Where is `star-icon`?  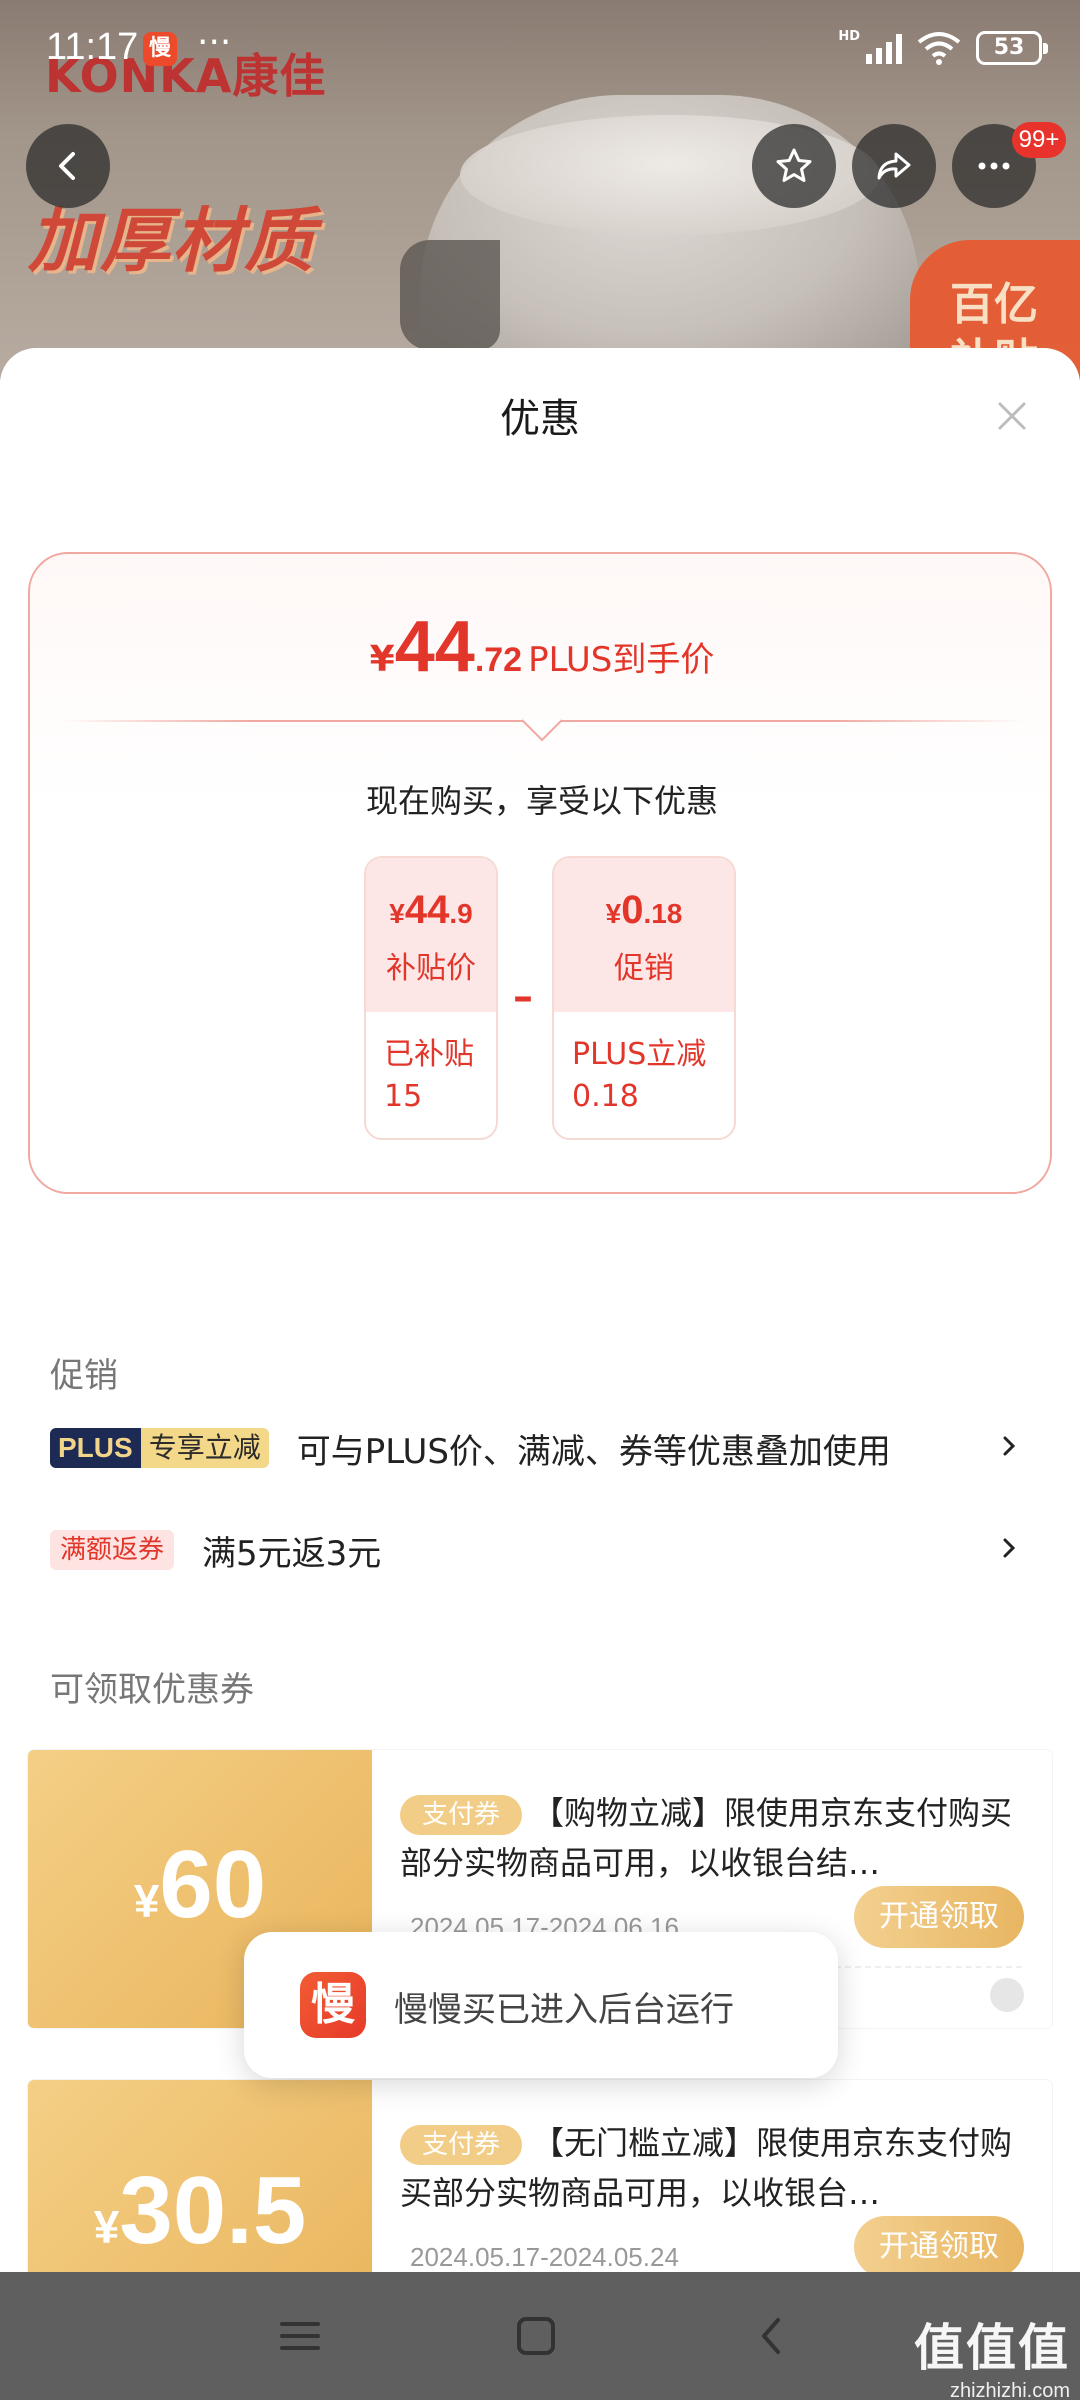 star-icon is located at coordinates (794, 165).